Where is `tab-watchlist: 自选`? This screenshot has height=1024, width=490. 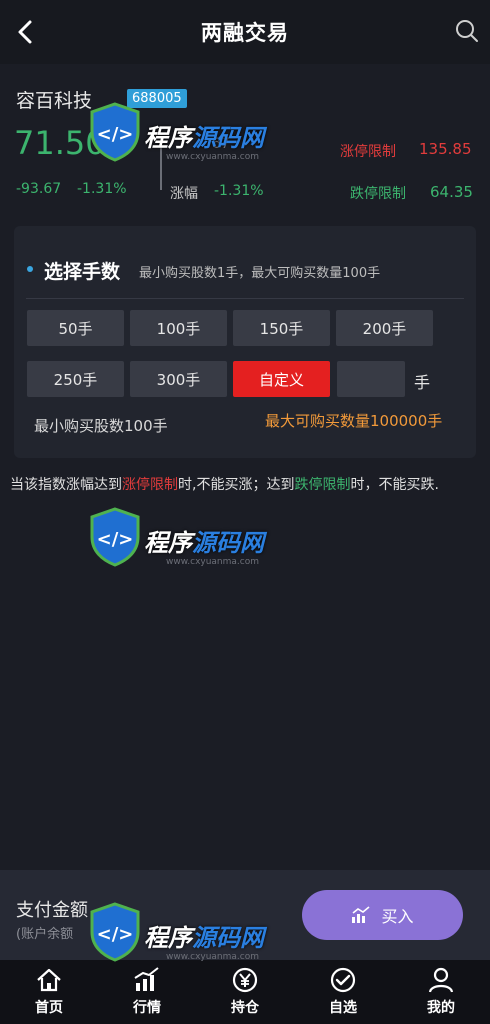
tab-watchlist: 自选 is located at coordinates (343, 992).